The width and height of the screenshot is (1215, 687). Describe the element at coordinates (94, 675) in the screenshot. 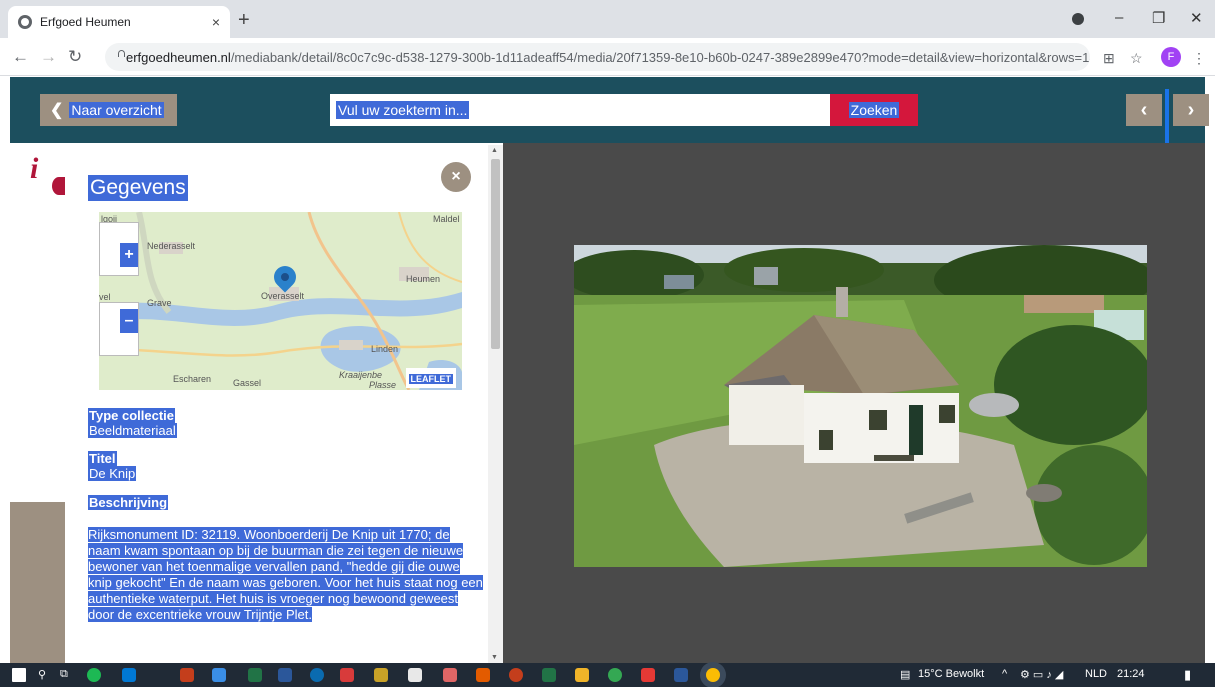

I see `spotify-icon` at that location.